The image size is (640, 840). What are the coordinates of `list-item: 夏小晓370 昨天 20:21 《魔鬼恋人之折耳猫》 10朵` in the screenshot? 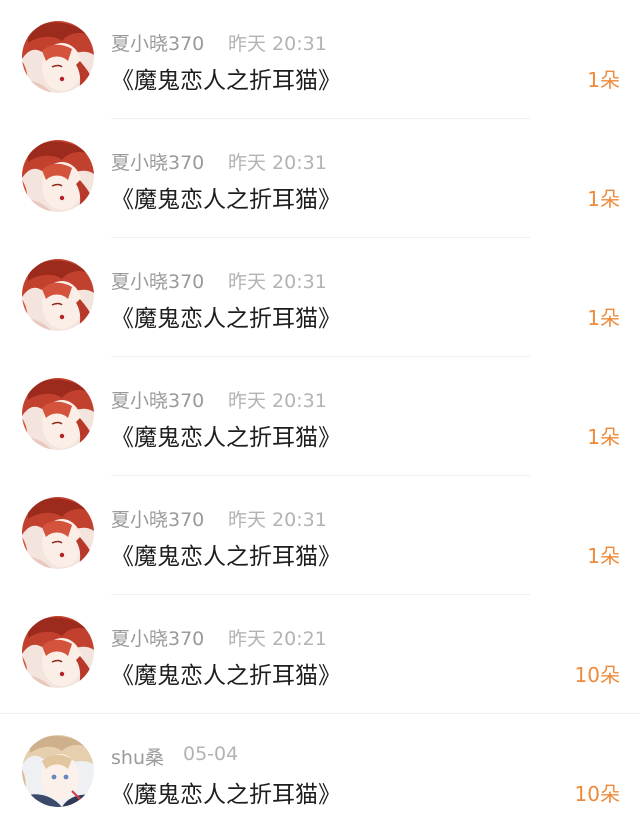 It's located at (320, 654).